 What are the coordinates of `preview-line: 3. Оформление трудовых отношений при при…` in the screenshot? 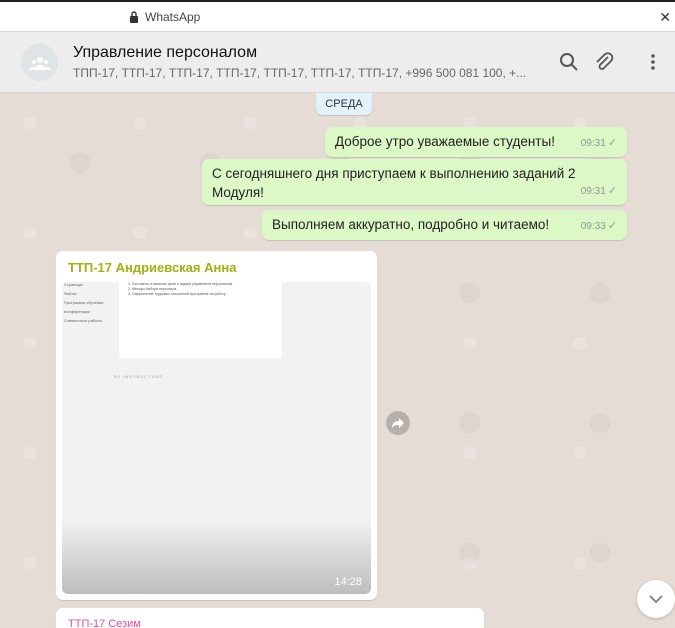 It's located at (177, 294).